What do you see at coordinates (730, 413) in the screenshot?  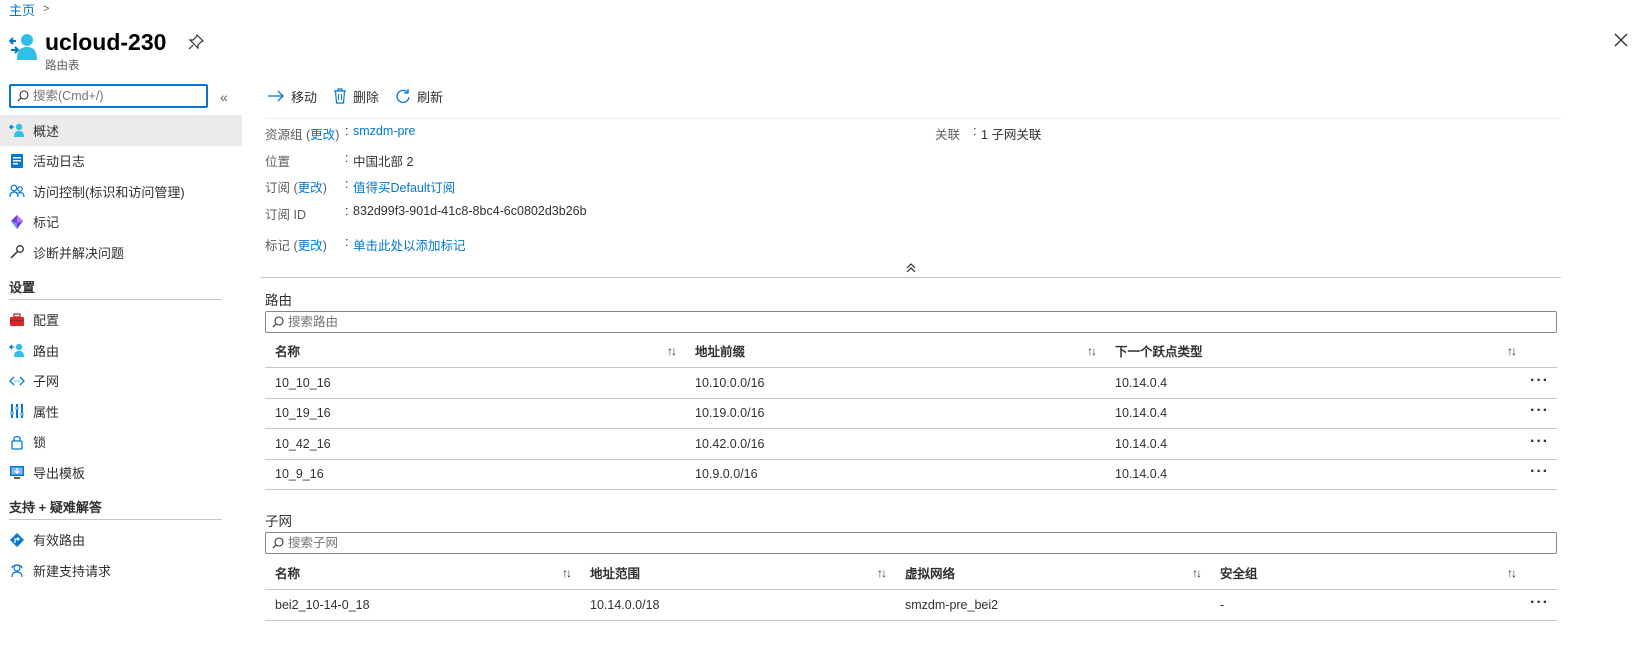 I see `route-prefix: 10.19.0.0/16` at bounding box center [730, 413].